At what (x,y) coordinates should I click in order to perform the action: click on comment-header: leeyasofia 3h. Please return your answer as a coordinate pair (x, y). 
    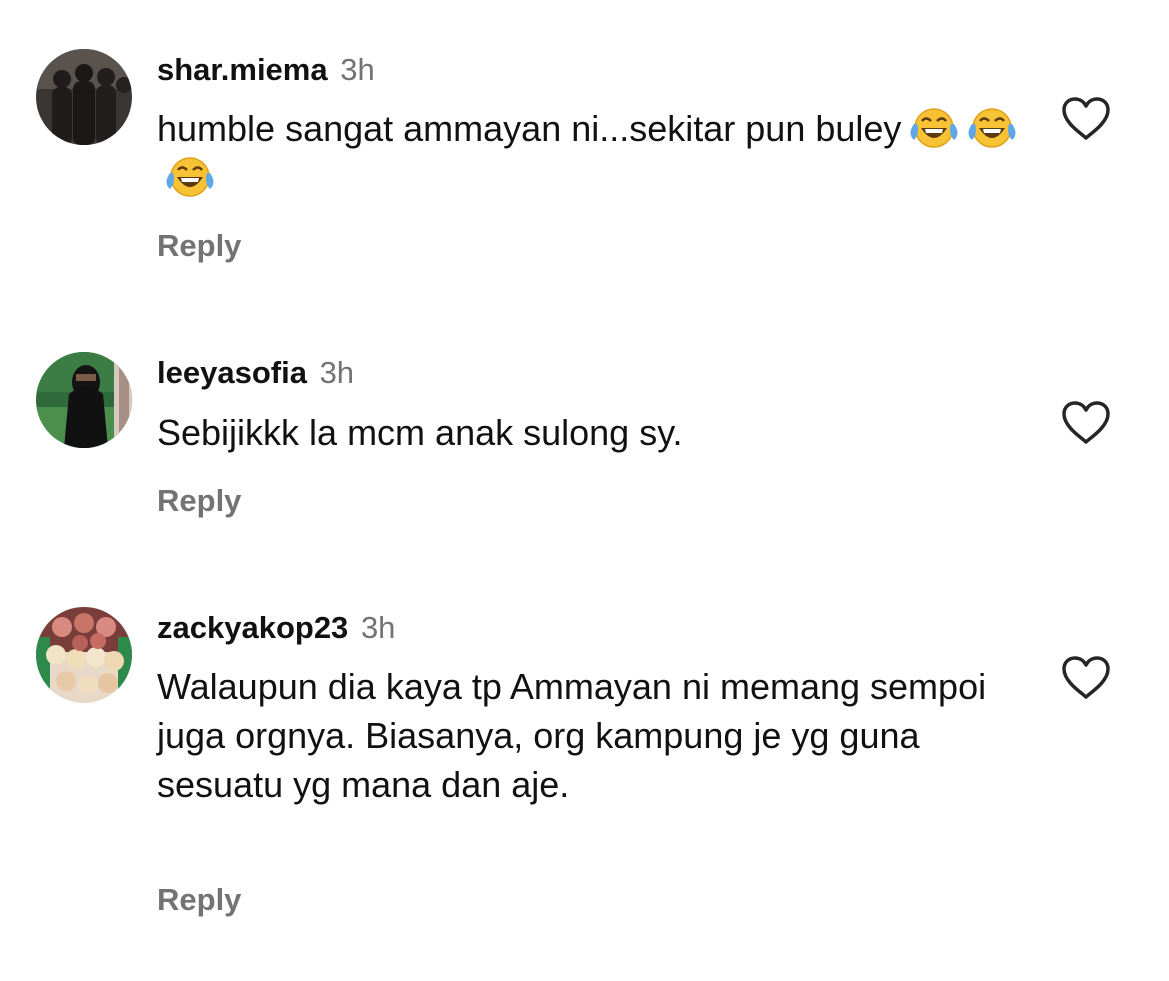
    Looking at the image, I should click on (255, 373).